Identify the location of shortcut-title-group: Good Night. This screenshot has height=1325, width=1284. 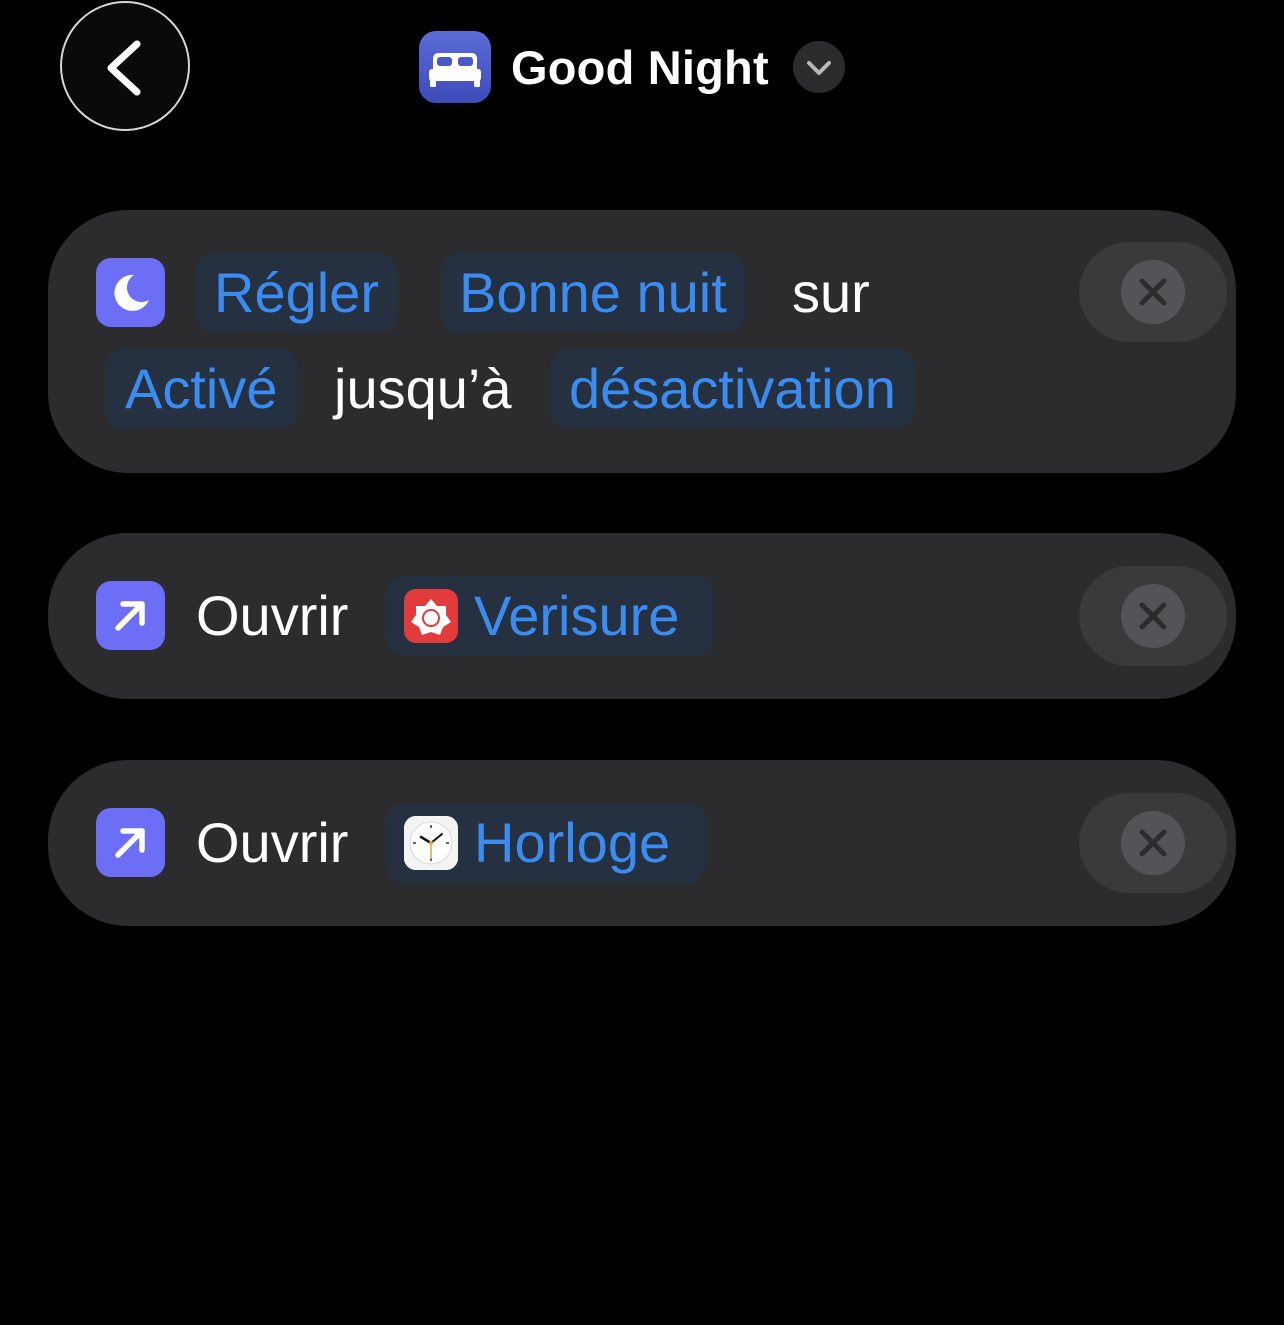
(632, 67).